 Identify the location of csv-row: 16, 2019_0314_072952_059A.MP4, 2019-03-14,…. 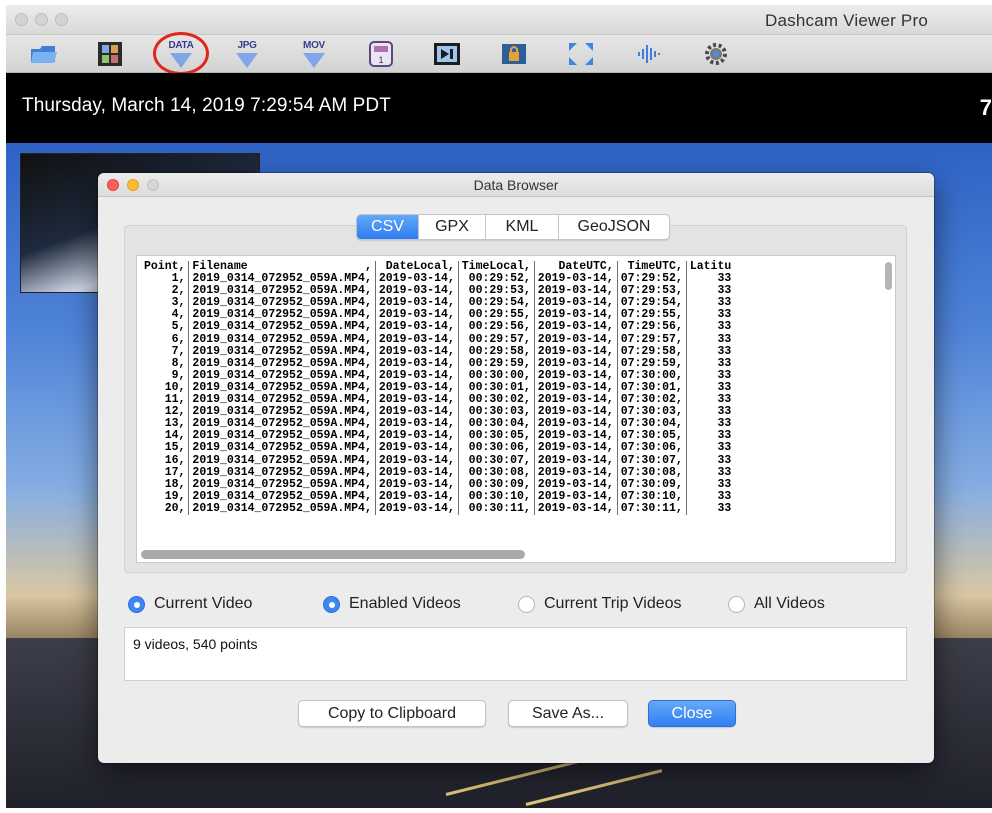
(437, 460).